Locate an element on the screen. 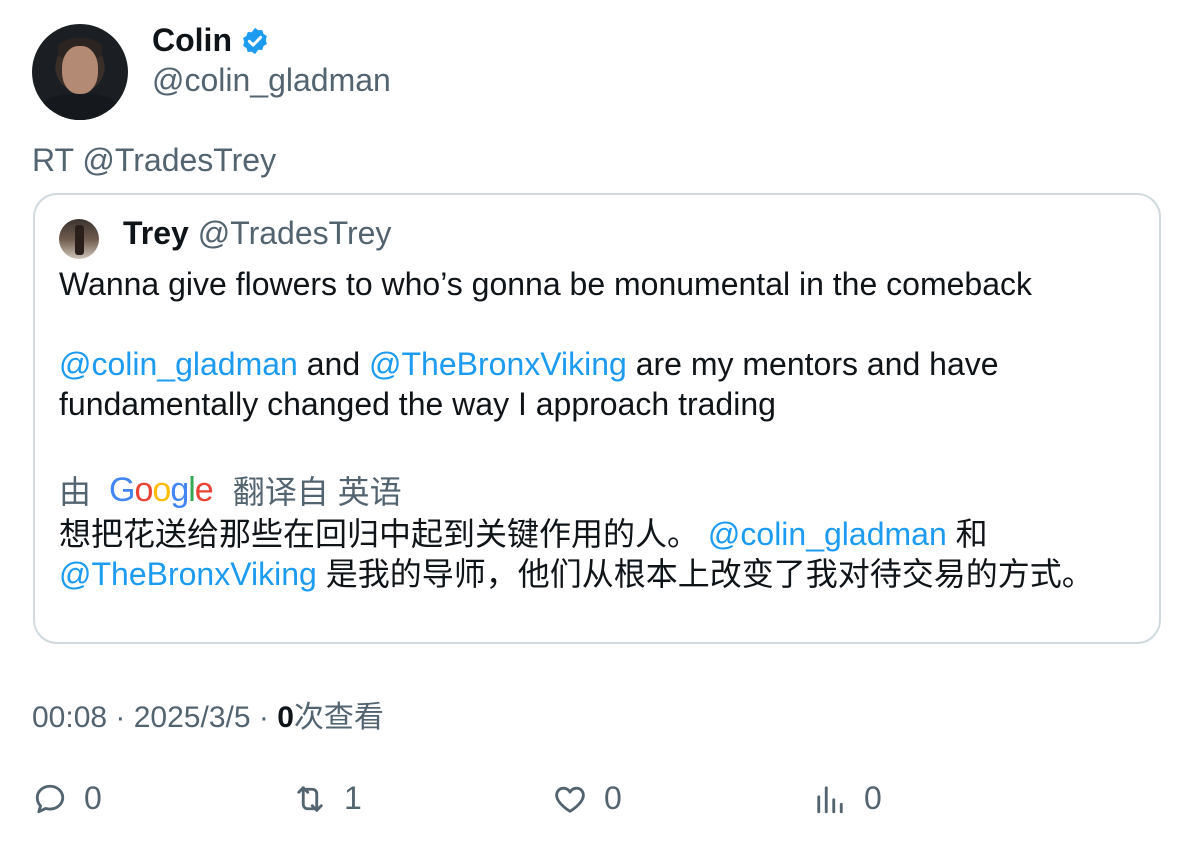  retweet-label: RT @TradesTrey is located at coordinates (154, 160).